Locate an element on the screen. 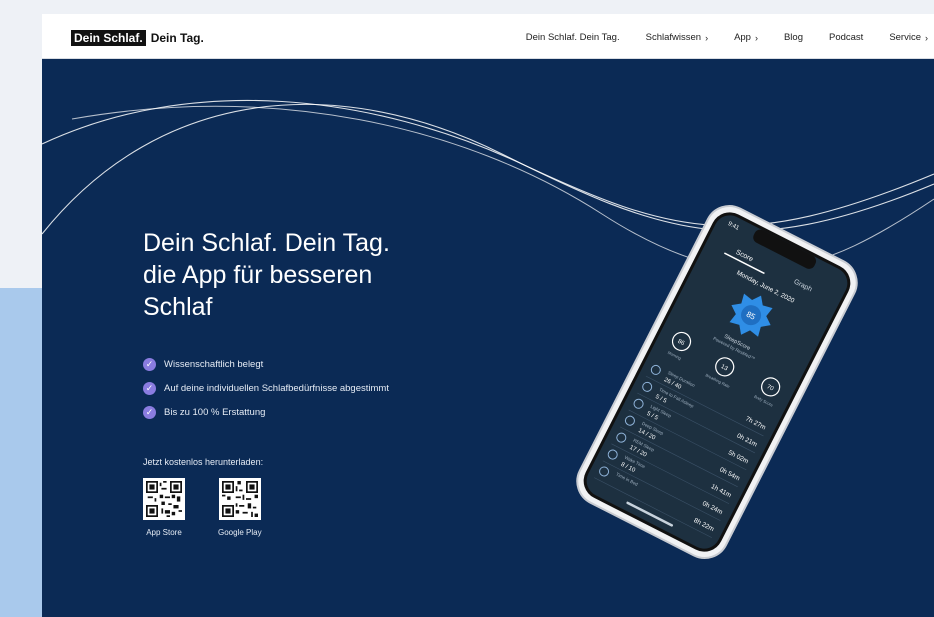 The width and height of the screenshot is (934, 617). app-store-download: App Store is located at coordinates (164, 507).